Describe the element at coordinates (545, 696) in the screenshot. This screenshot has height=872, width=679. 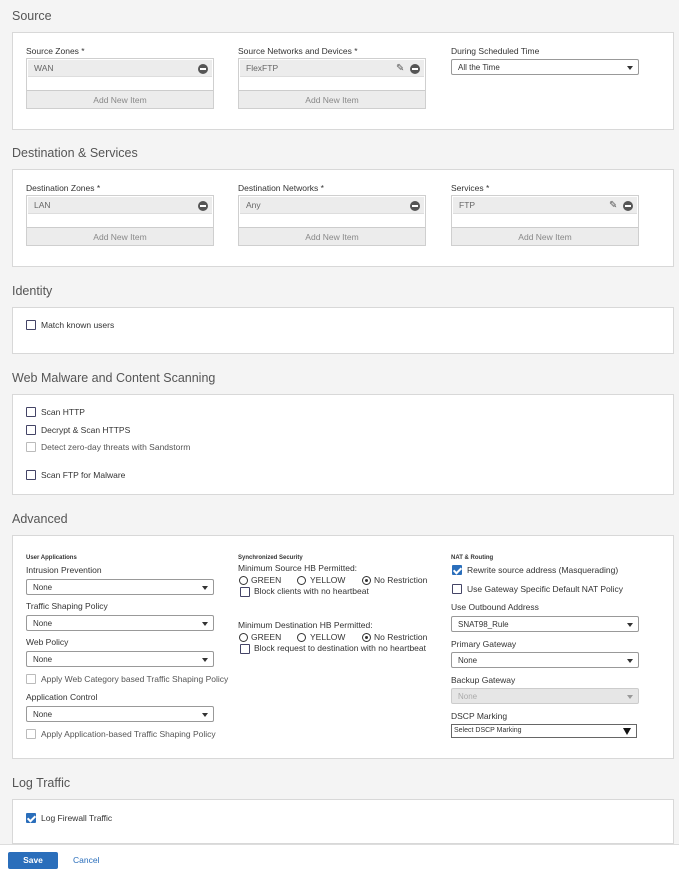
I see `backup-gateway-select: None` at that location.